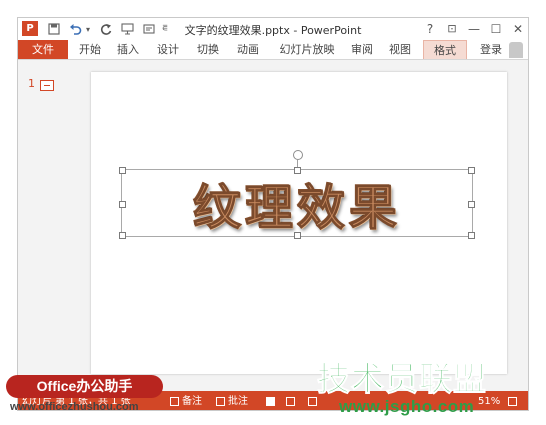  What do you see at coordinates (407, 406) in the screenshot?
I see `brand-url-watermark: www.jsgho.com` at bounding box center [407, 406].